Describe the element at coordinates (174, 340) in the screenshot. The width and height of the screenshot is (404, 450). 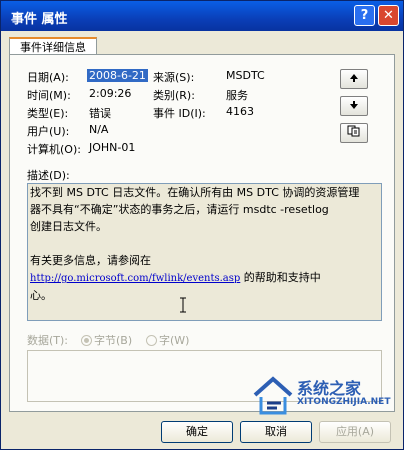
I see `words-radio-label: 字(W)` at that location.